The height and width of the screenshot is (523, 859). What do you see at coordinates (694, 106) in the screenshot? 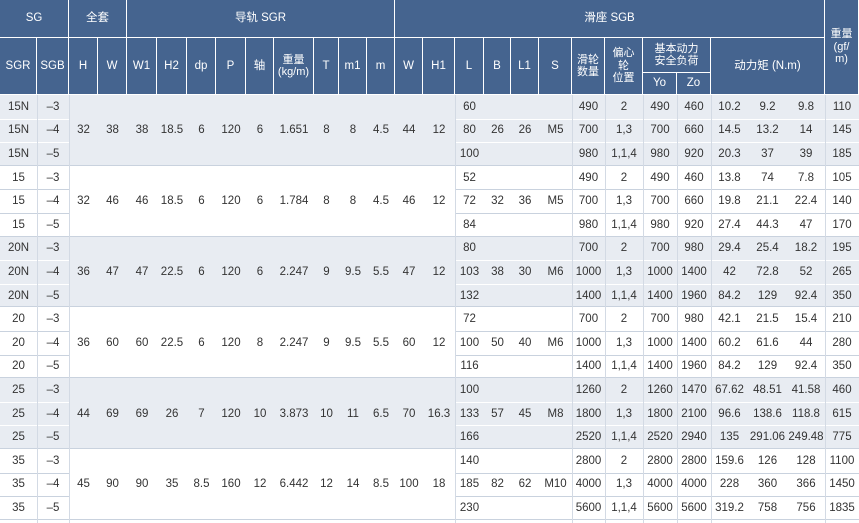
I see `cell-Zo: 460` at bounding box center [694, 106].